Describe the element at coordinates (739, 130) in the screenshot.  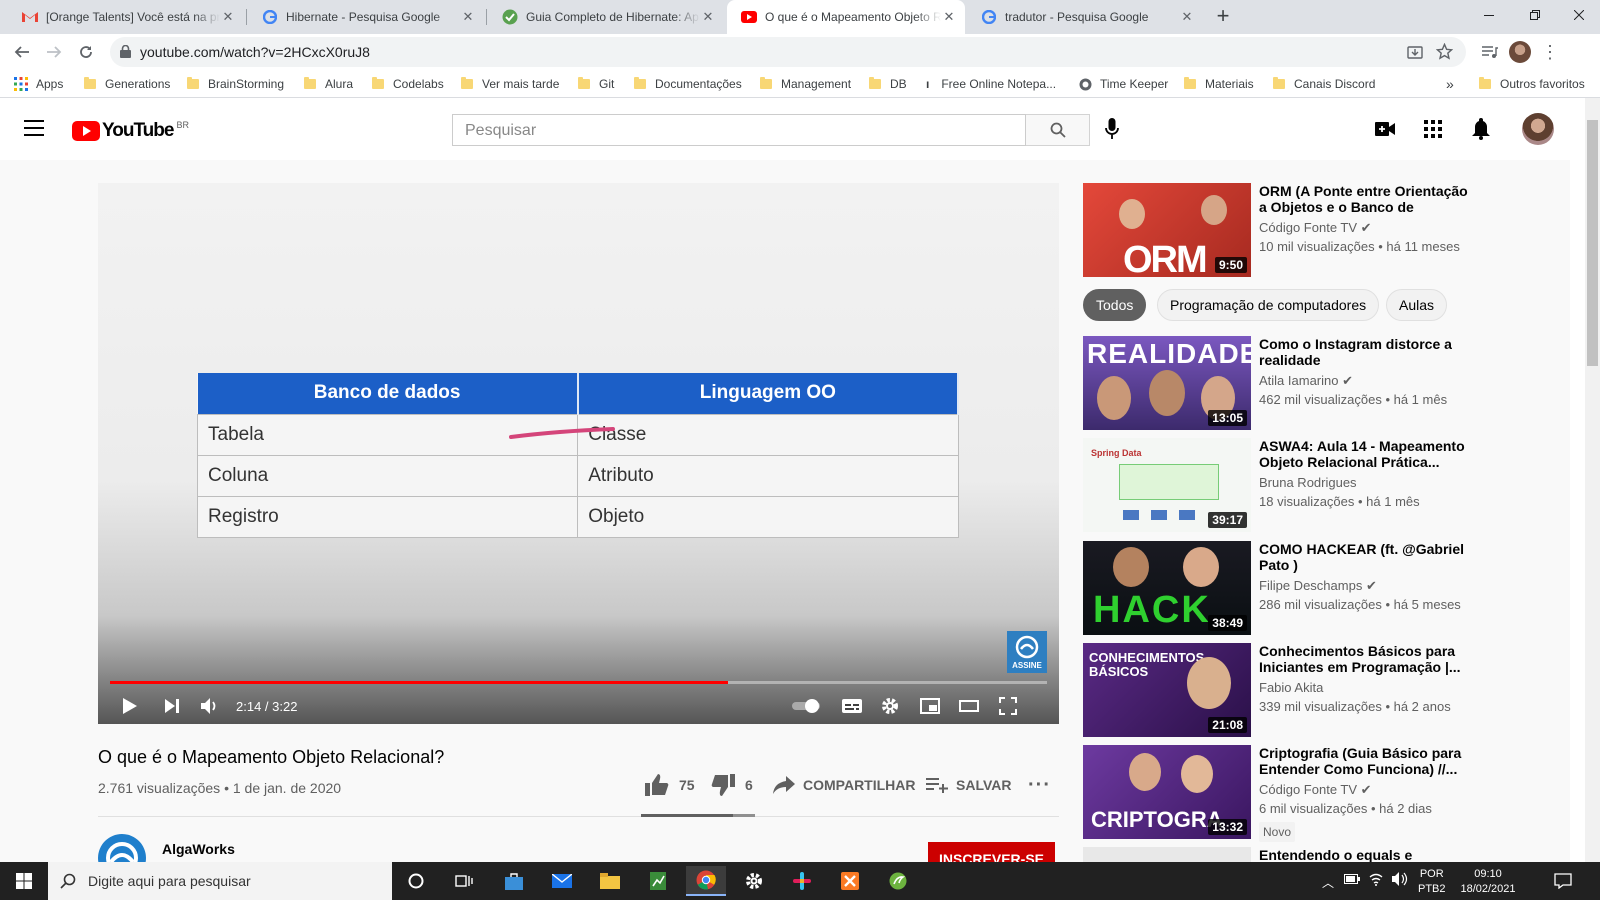
I see `search-input: Pesquisar` at that location.